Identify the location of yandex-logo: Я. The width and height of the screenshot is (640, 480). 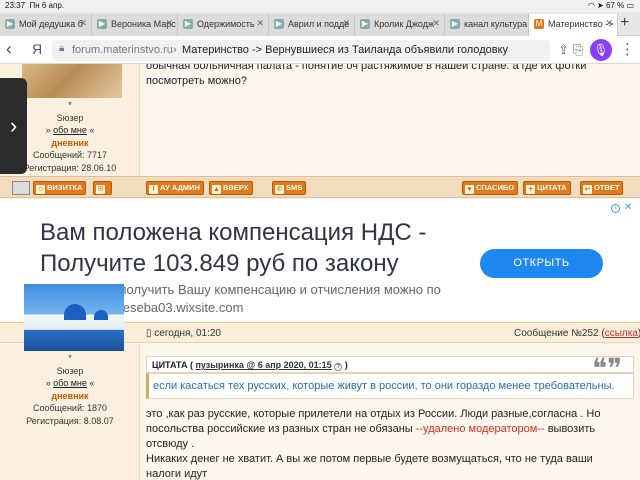
(37, 49).